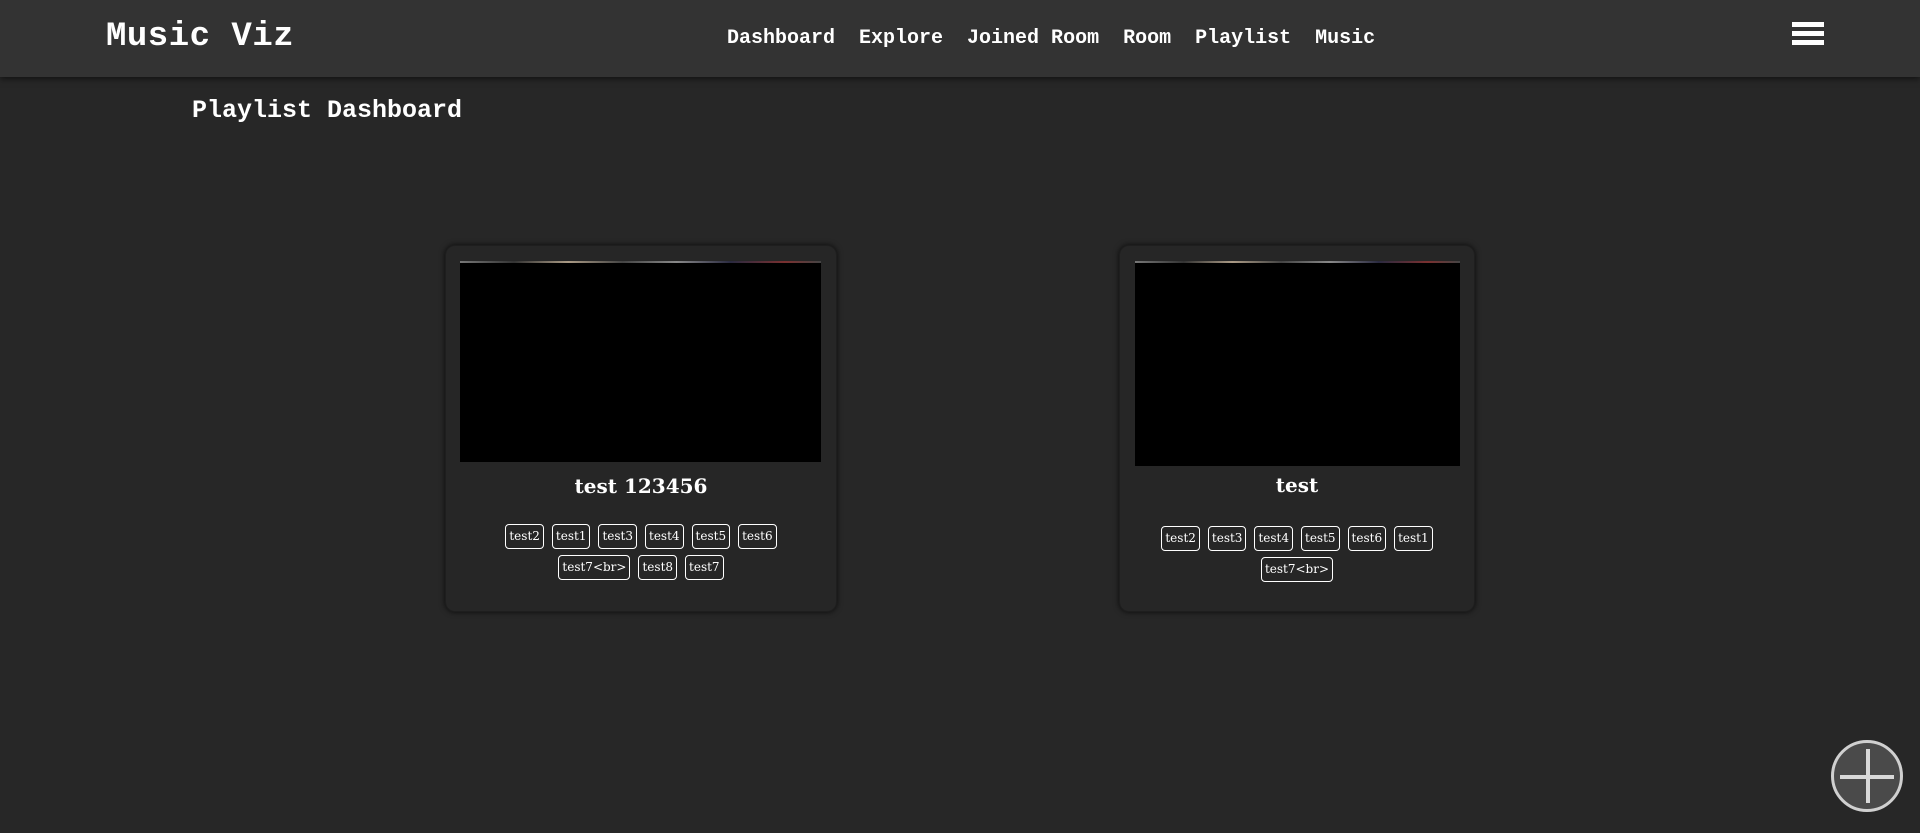 The height and width of the screenshot is (833, 1920). Describe the element at coordinates (1147, 38) in the screenshot. I see `nav-link-room: Room` at that location.